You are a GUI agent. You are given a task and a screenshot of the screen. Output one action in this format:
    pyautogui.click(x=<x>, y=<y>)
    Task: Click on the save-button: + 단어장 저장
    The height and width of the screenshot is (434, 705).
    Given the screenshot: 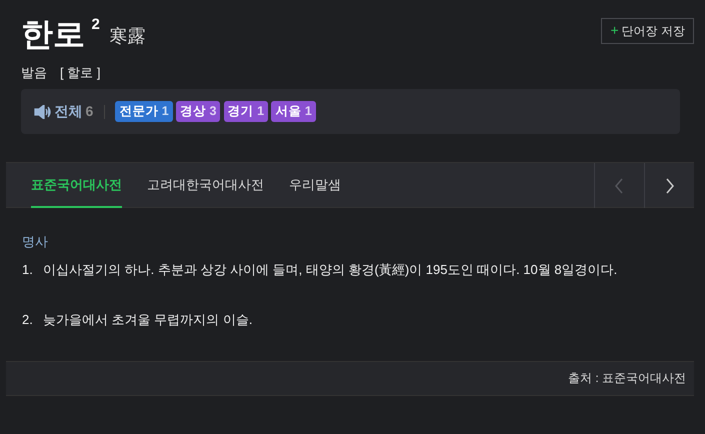 What is the action you would take?
    pyautogui.click(x=647, y=31)
    